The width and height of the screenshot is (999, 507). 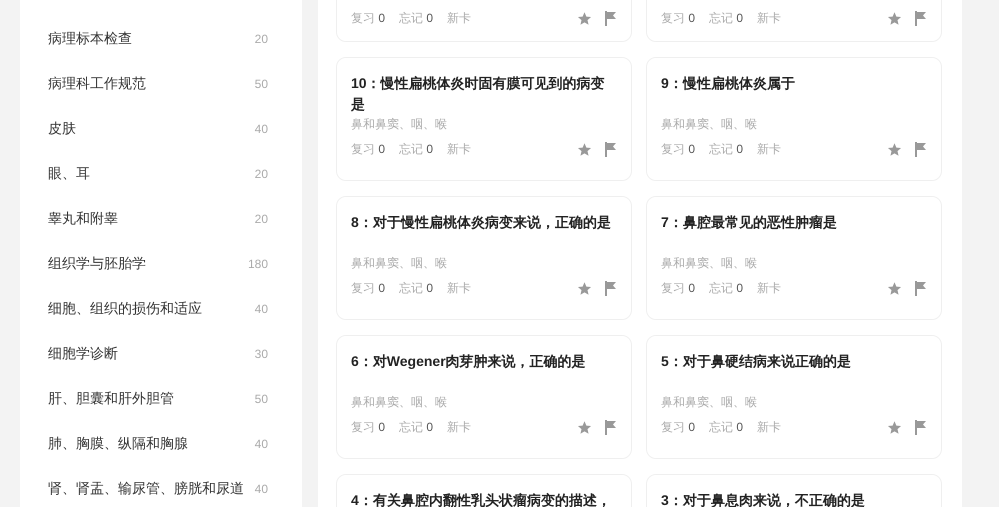 What do you see at coordinates (469, 361) in the screenshot?
I see `question-title: 6：对Wegener肉芽肿来说，正确的是` at bounding box center [469, 361].